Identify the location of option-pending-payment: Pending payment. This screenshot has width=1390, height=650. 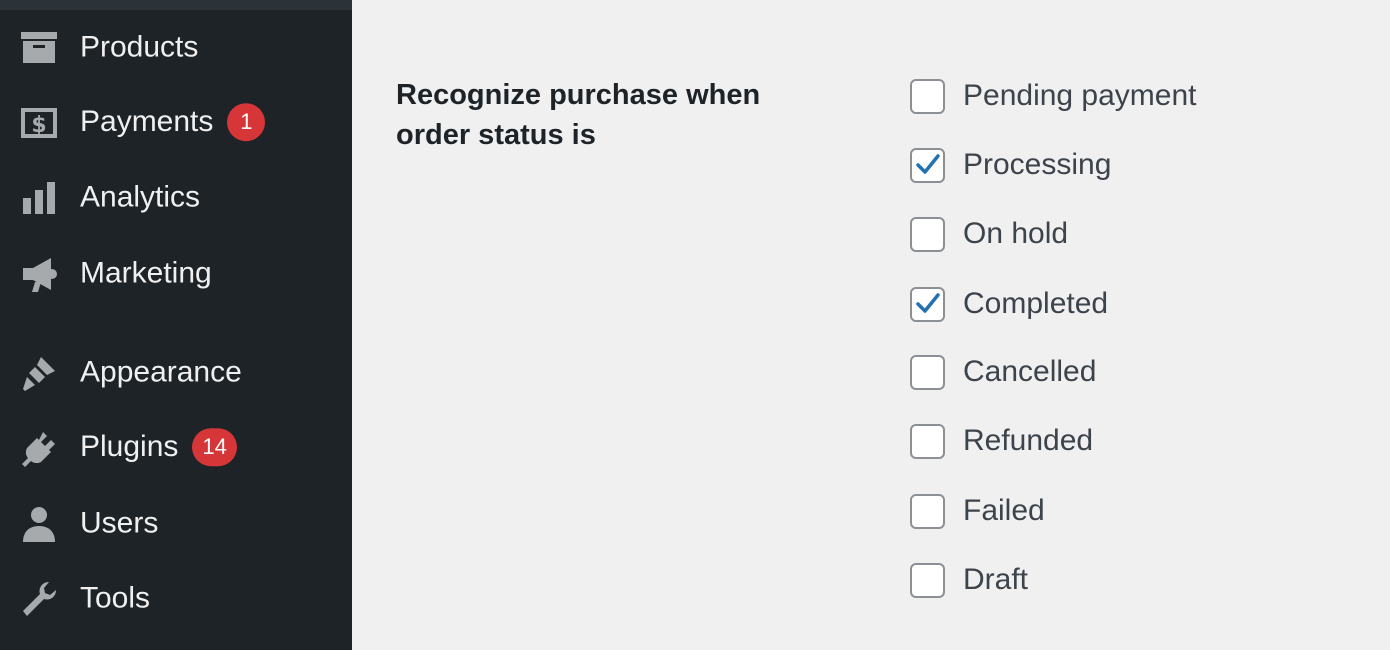
(1120, 96).